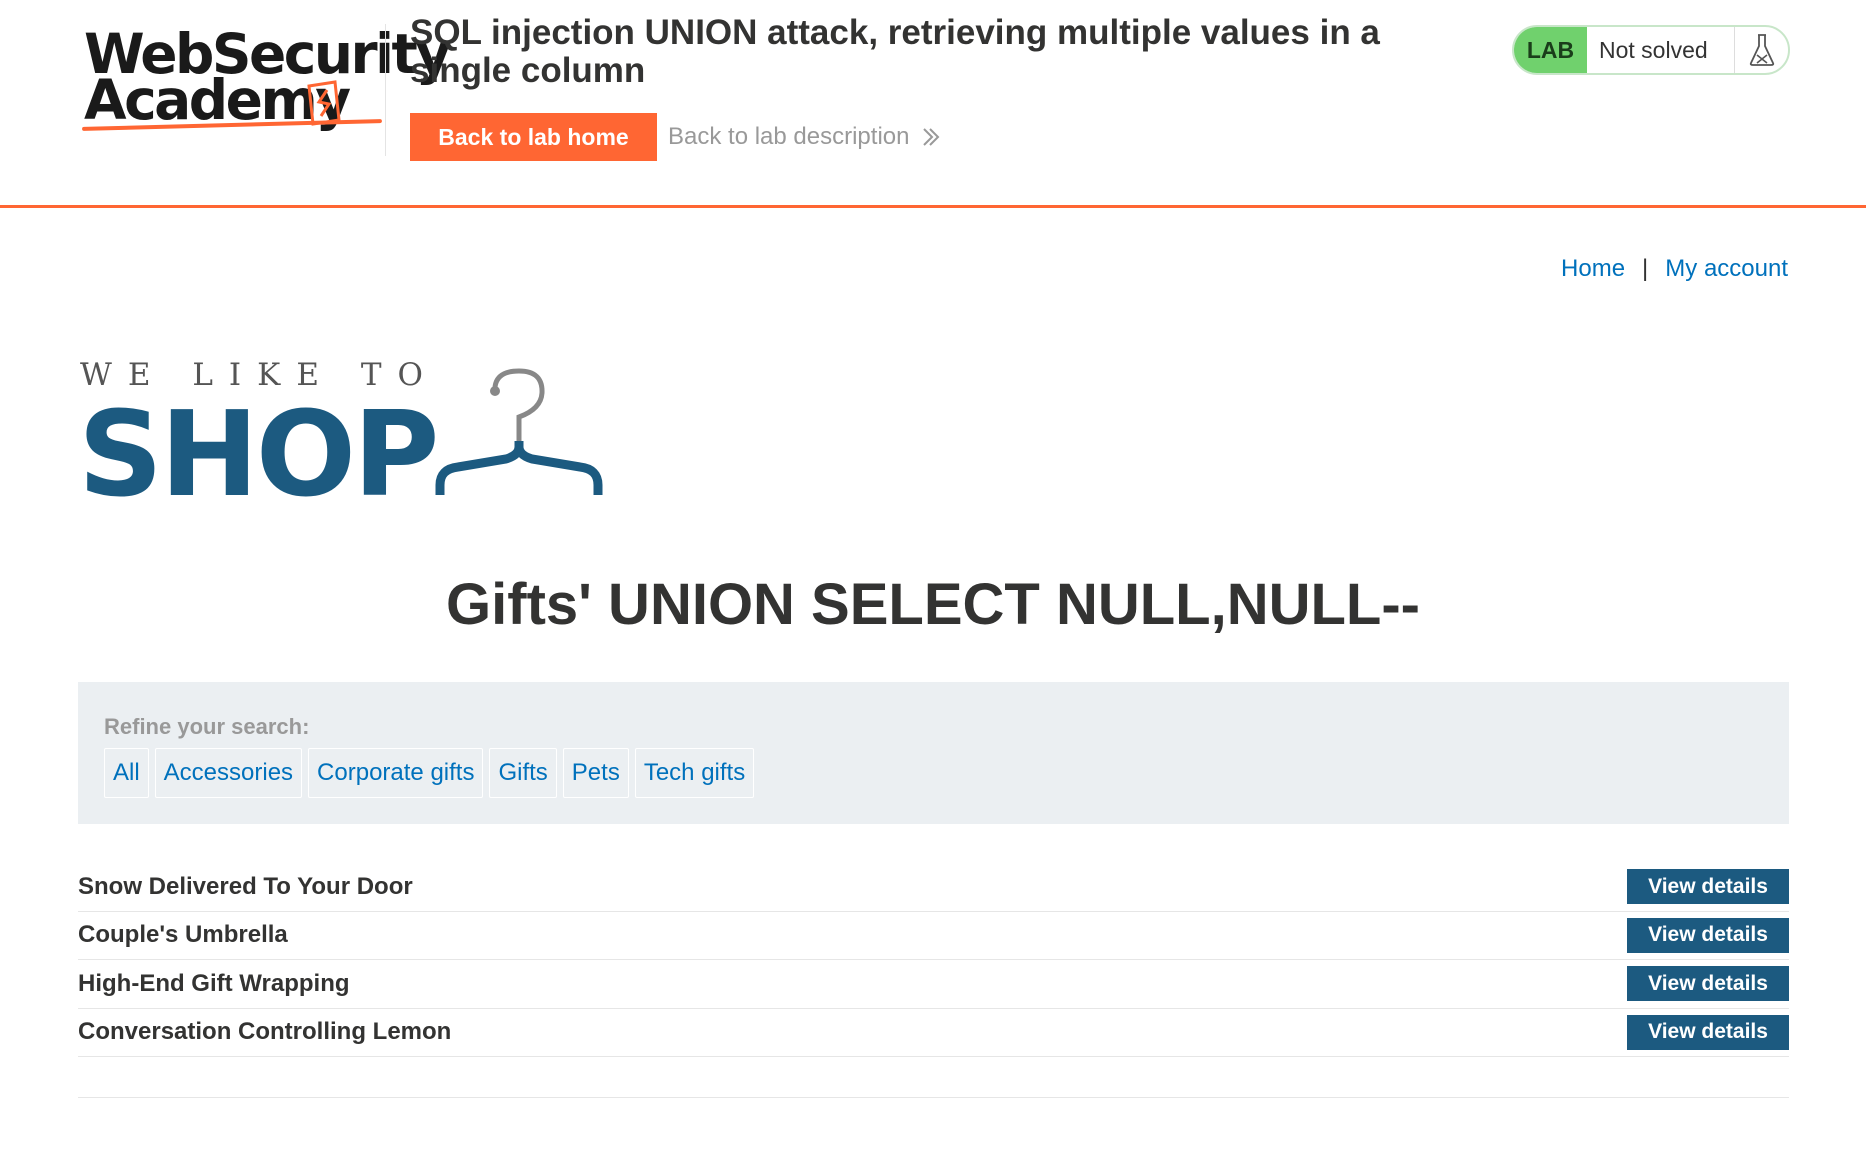  What do you see at coordinates (245, 886) in the screenshot?
I see `product-name: Snow Delivered To Your Door` at bounding box center [245, 886].